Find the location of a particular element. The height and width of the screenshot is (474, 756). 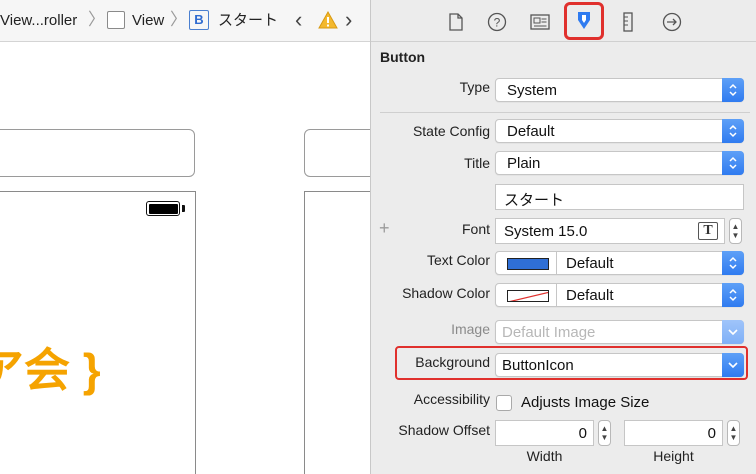

type-popup: System is located at coordinates (619, 90).